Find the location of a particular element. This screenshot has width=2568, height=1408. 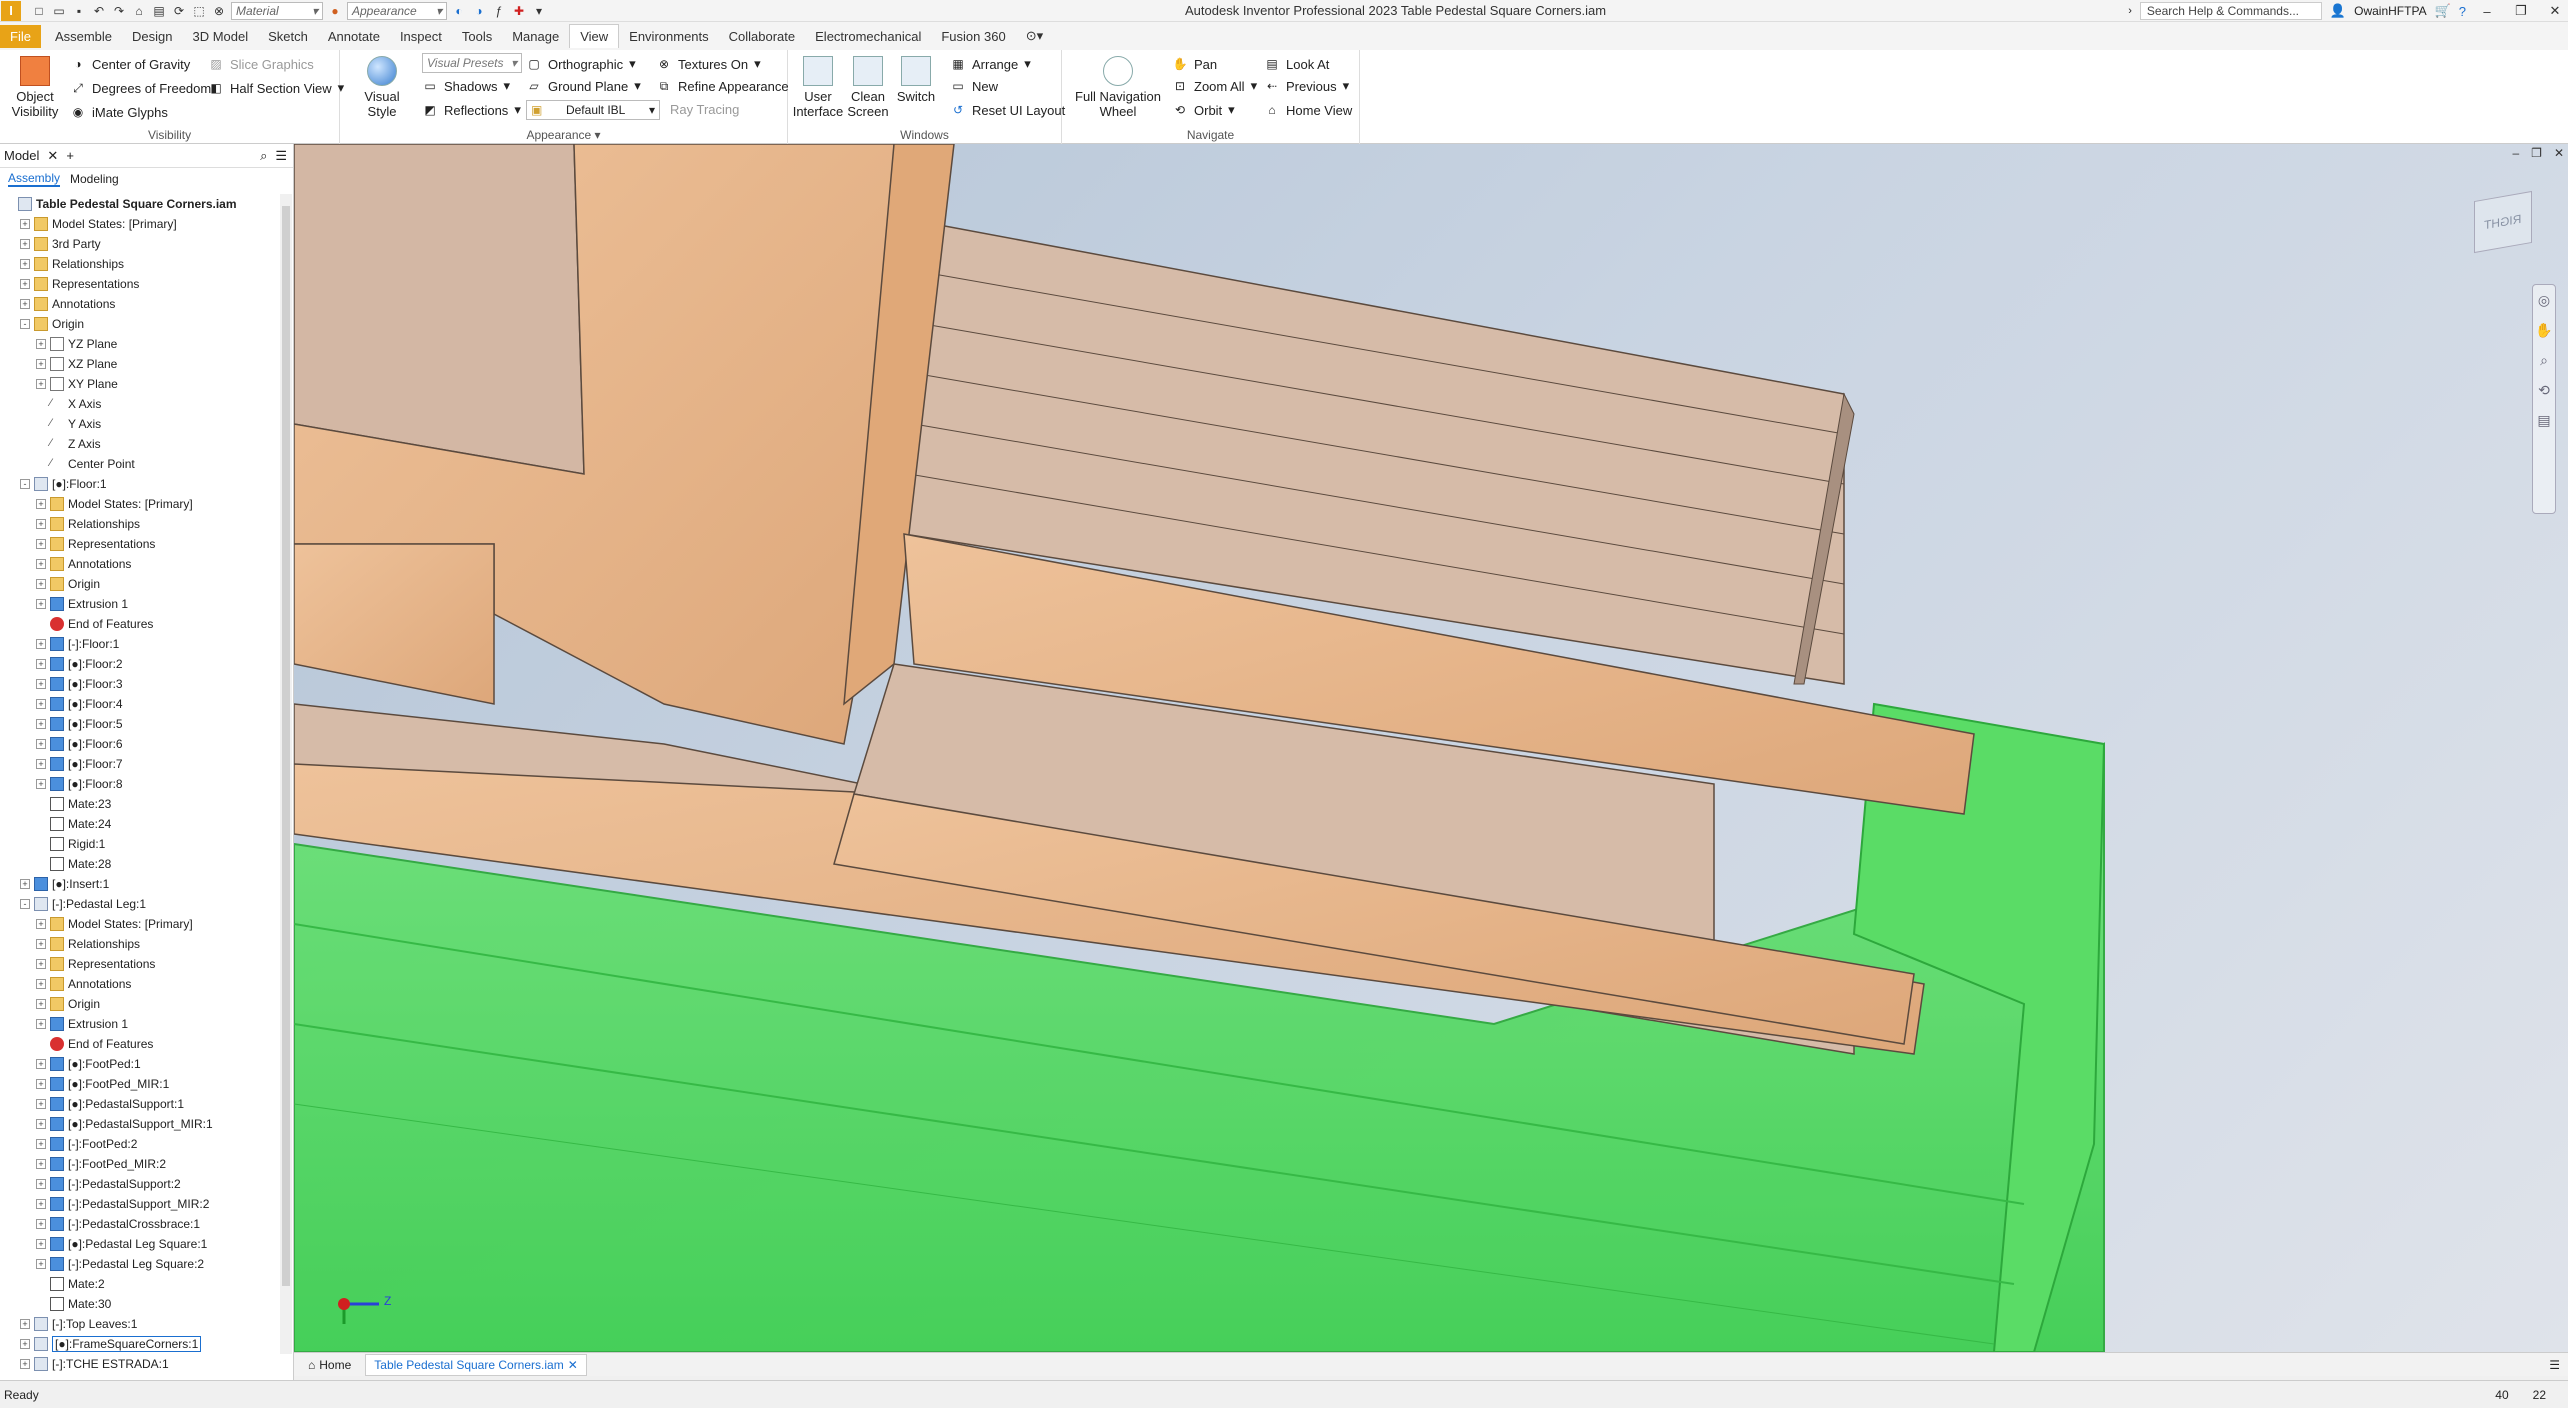

tree-item: + [●]:FootPed_MIR:1 is located at coordinates (140, 1084).